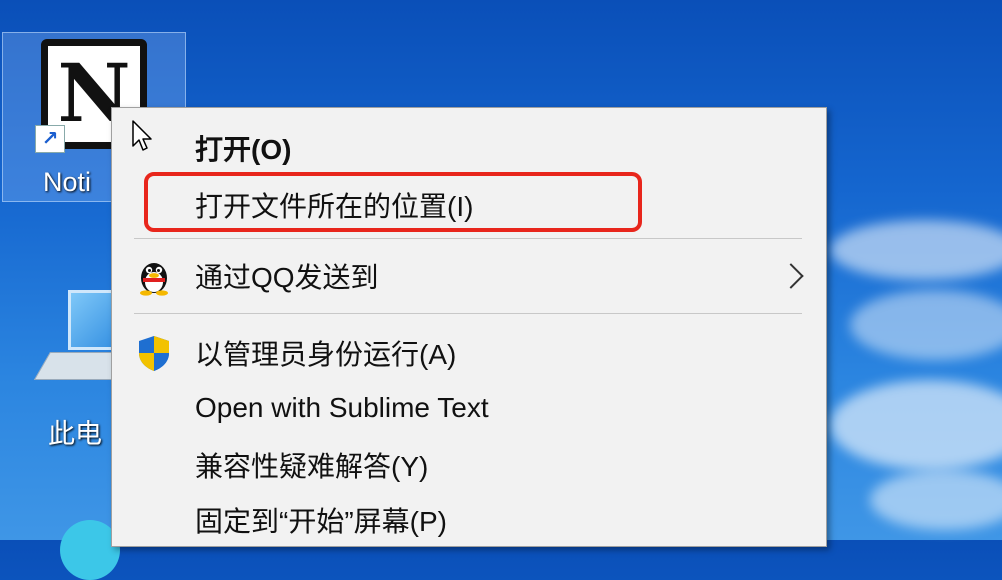  Describe the element at coordinates (393, 202) in the screenshot. I see `highlight-outline` at that location.